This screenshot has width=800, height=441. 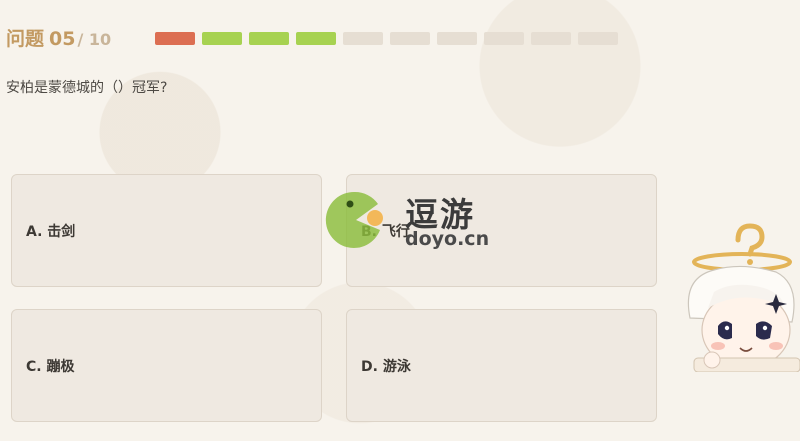 What do you see at coordinates (501, 365) in the screenshot?
I see `option-d-button: D. 游泳` at bounding box center [501, 365].